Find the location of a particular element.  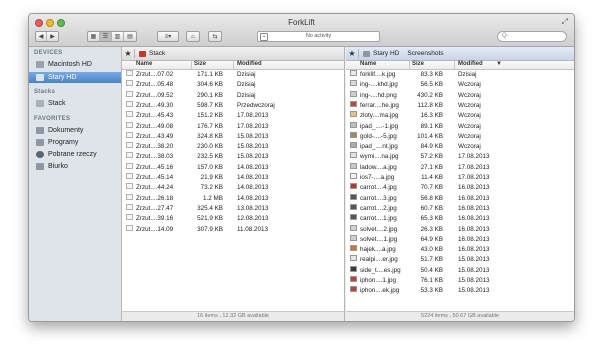

column-view-button: ▥ is located at coordinates (118, 36).